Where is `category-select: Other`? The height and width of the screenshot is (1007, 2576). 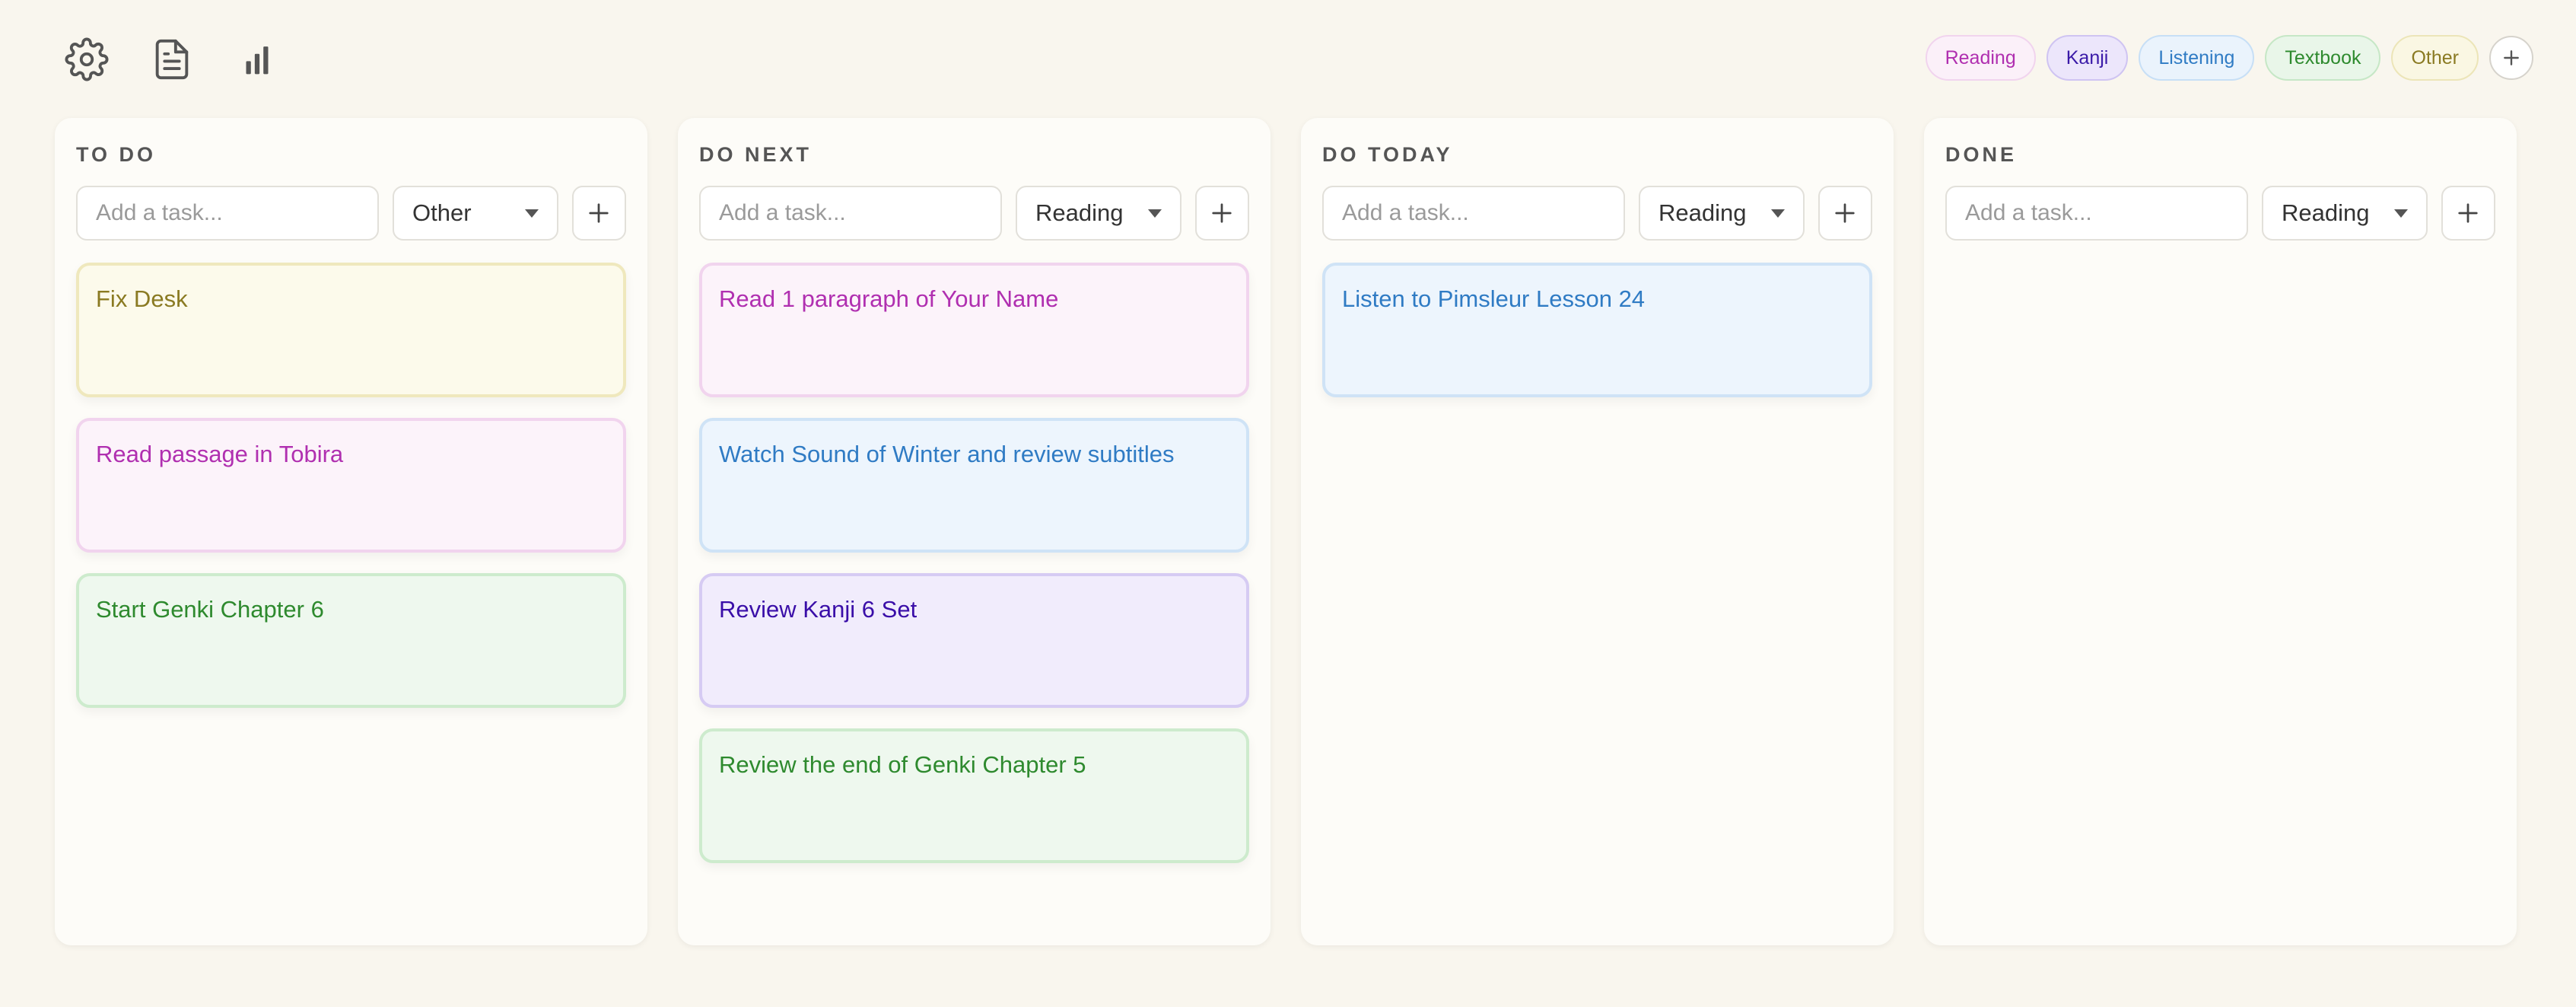
category-select: Other is located at coordinates (475, 213).